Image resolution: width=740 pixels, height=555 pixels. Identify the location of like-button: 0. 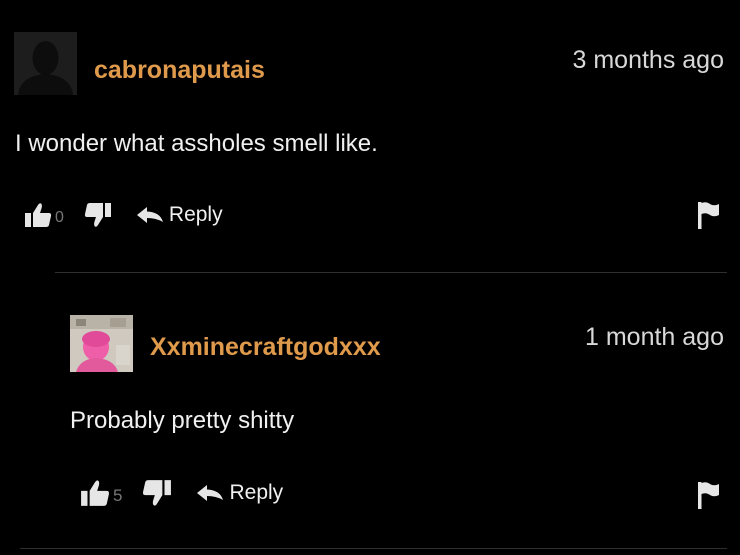
(44, 215).